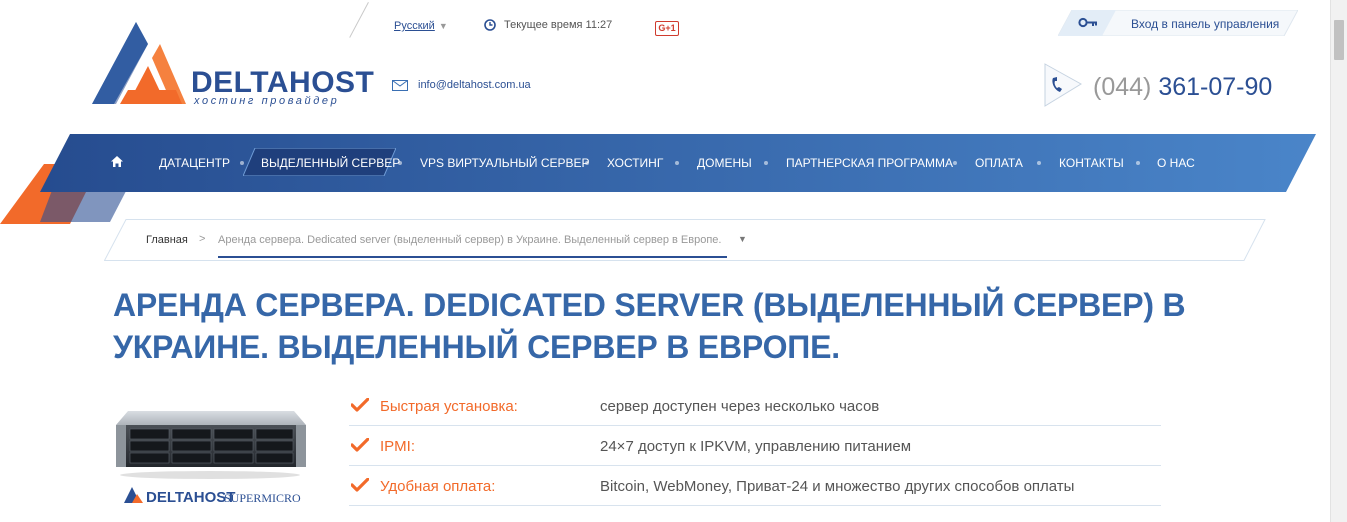 This screenshot has height=522, width=1347. Describe the element at coordinates (740, 406) in the screenshot. I see `feature-value: сервер доступен через несколько часов` at that location.